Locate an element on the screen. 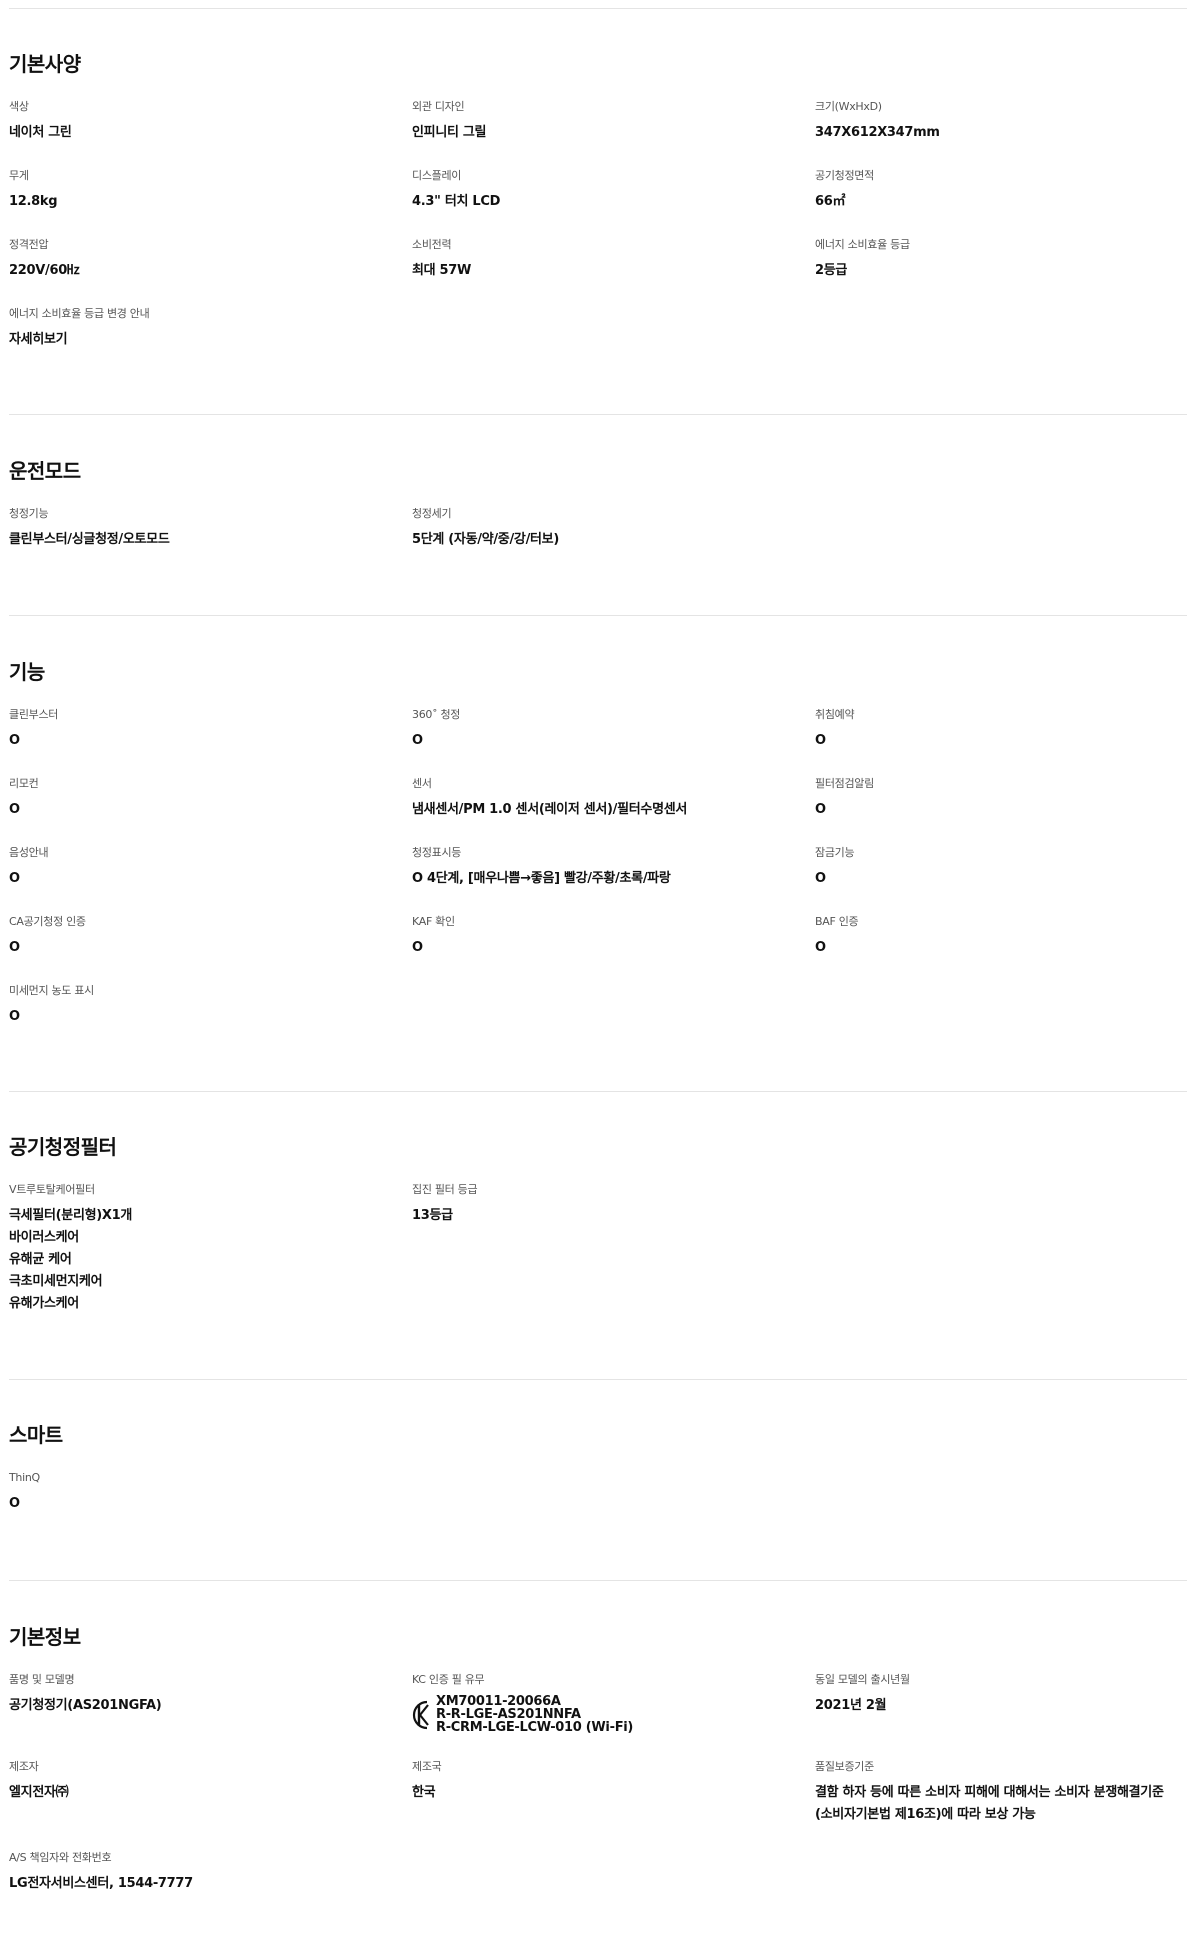  section-title: 공기청정필터 is located at coordinates (63, 1147).